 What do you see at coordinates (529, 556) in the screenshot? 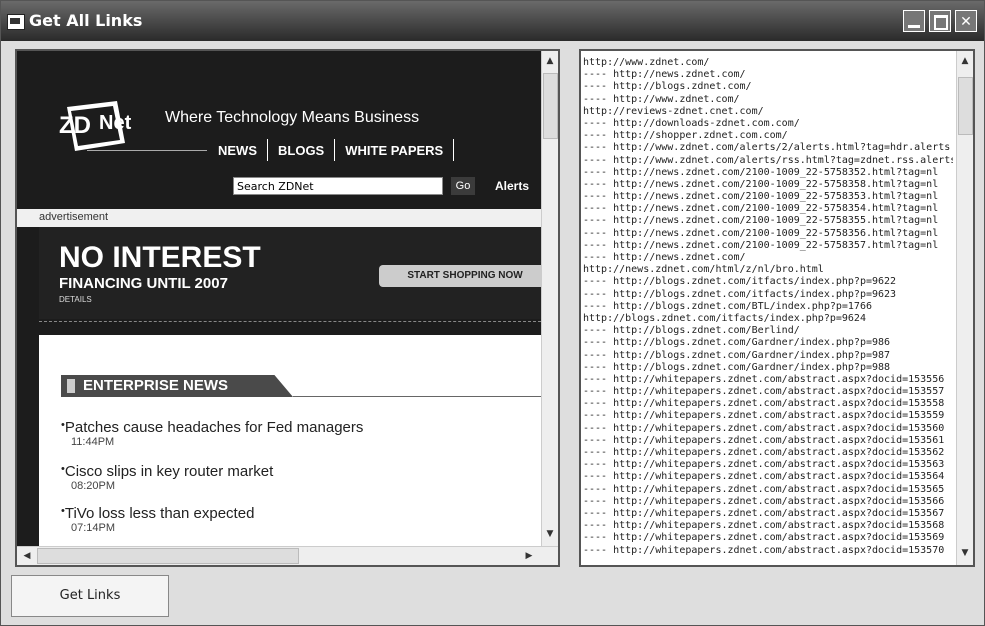
I see `scroll-right-arrow-icon: ▶` at bounding box center [529, 556].